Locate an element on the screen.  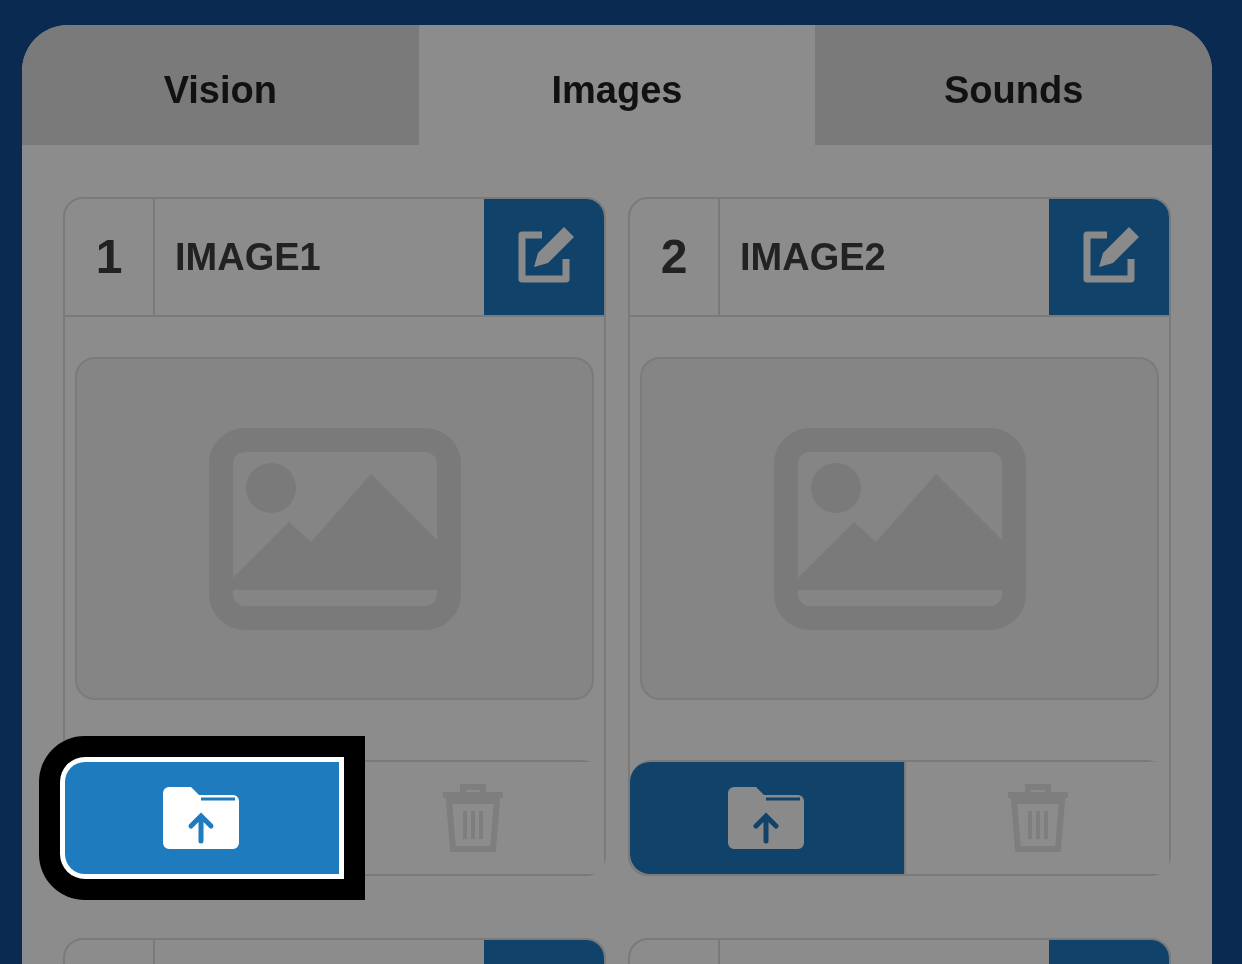
tab: Sounds is located at coordinates (1013, 85).